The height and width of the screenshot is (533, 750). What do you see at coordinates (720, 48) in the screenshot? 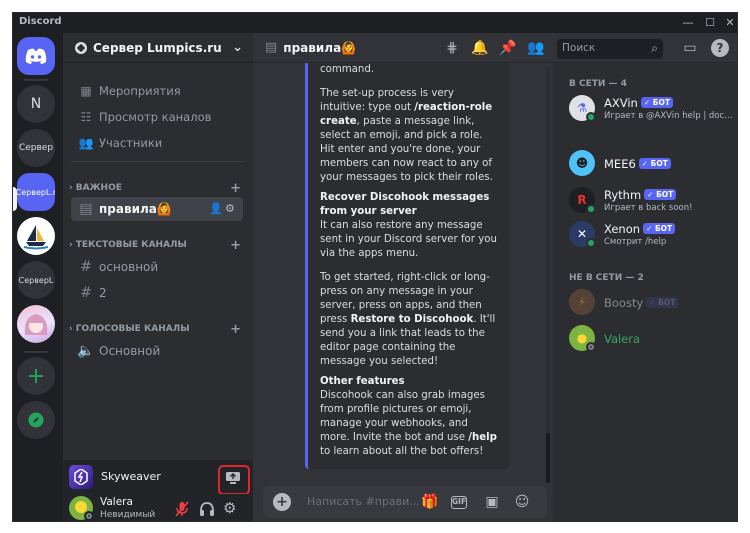
I see `help-icon: ?` at bounding box center [720, 48].